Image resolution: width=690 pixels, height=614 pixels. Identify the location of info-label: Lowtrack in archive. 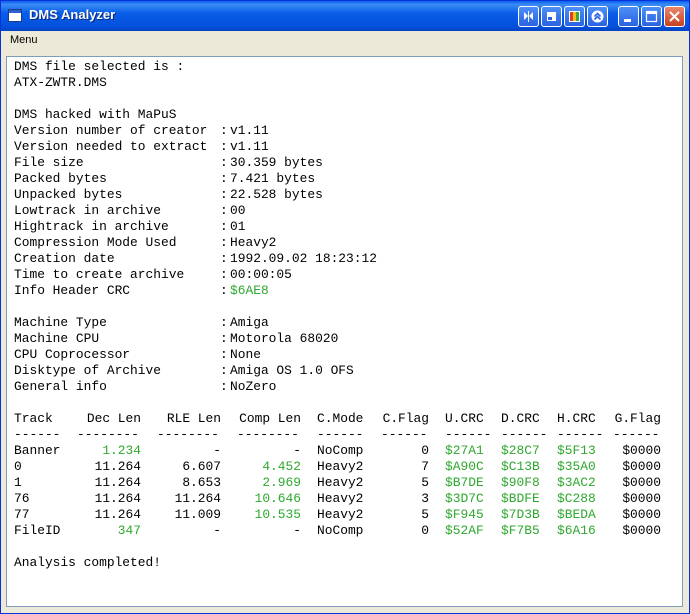
(87, 210).